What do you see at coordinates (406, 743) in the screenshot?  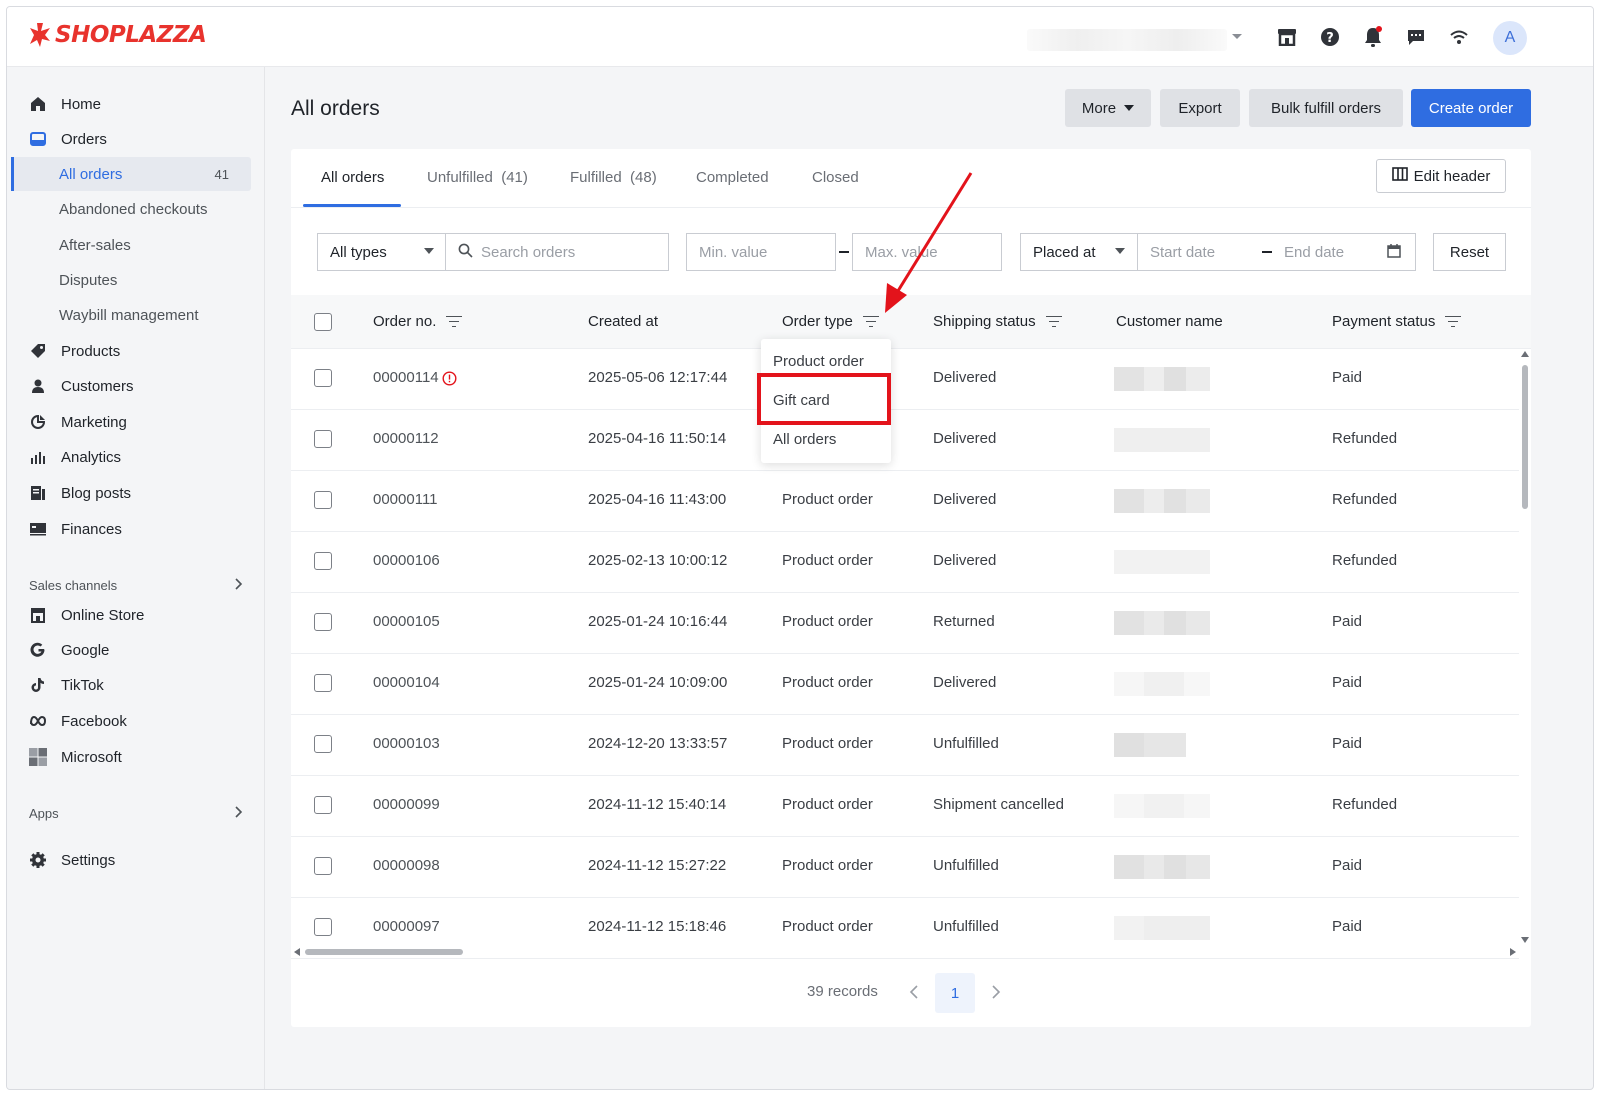 I see `order-number-link: 00000103` at bounding box center [406, 743].